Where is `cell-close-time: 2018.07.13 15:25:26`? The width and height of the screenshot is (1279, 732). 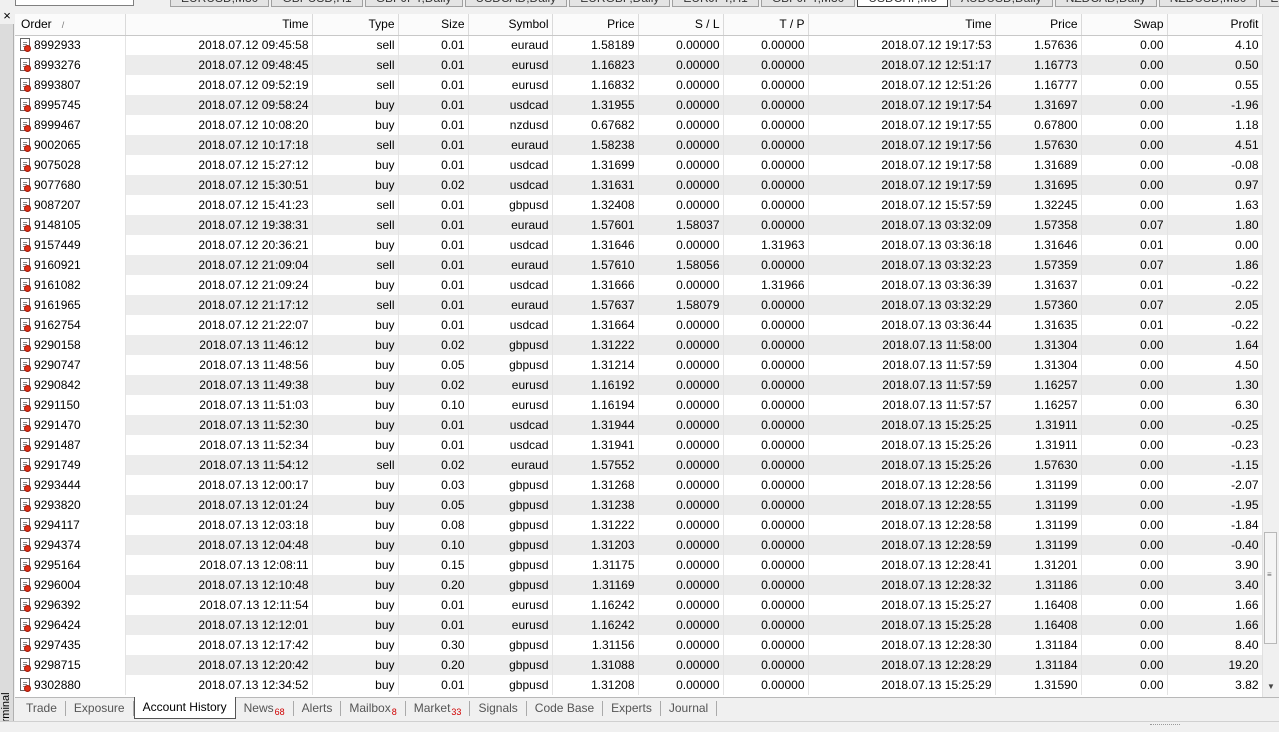
cell-close-time: 2018.07.13 15:25:26 is located at coordinates (902, 465).